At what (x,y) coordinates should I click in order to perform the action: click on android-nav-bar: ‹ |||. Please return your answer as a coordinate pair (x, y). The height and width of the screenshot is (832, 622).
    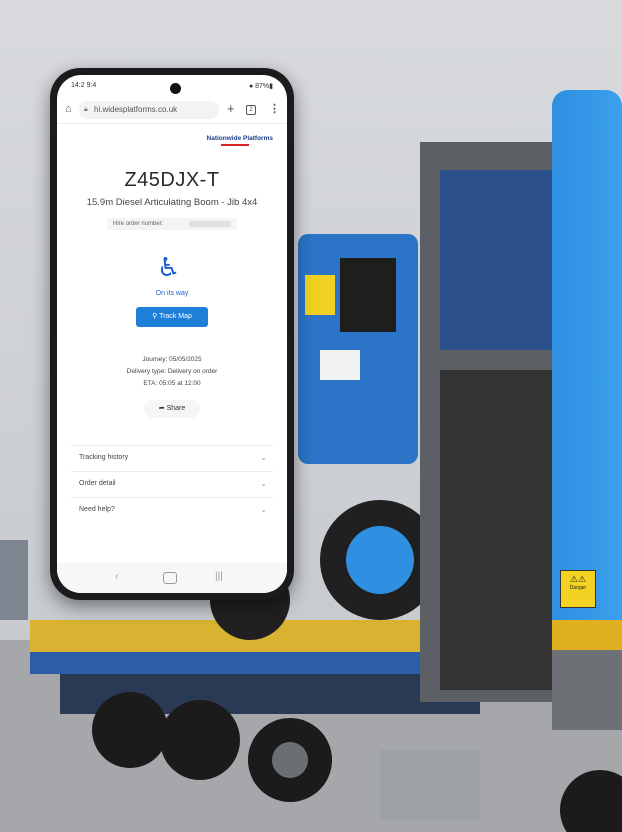
    Looking at the image, I should click on (172, 578).